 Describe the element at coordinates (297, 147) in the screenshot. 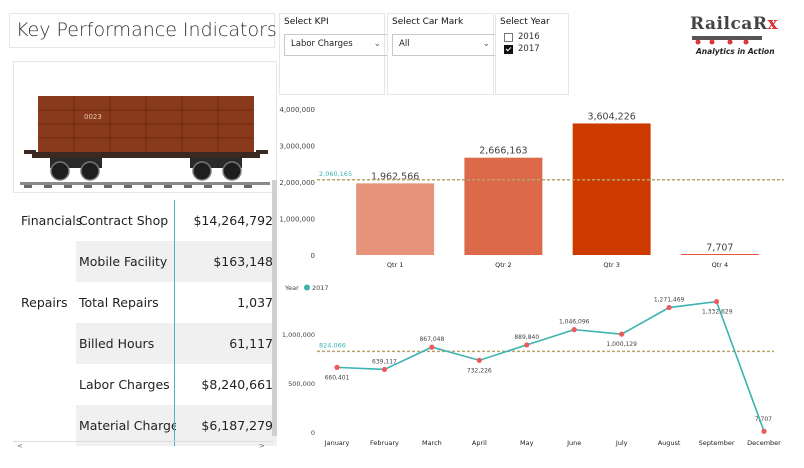

I see `y-tick-label: 3,000,000` at that location.